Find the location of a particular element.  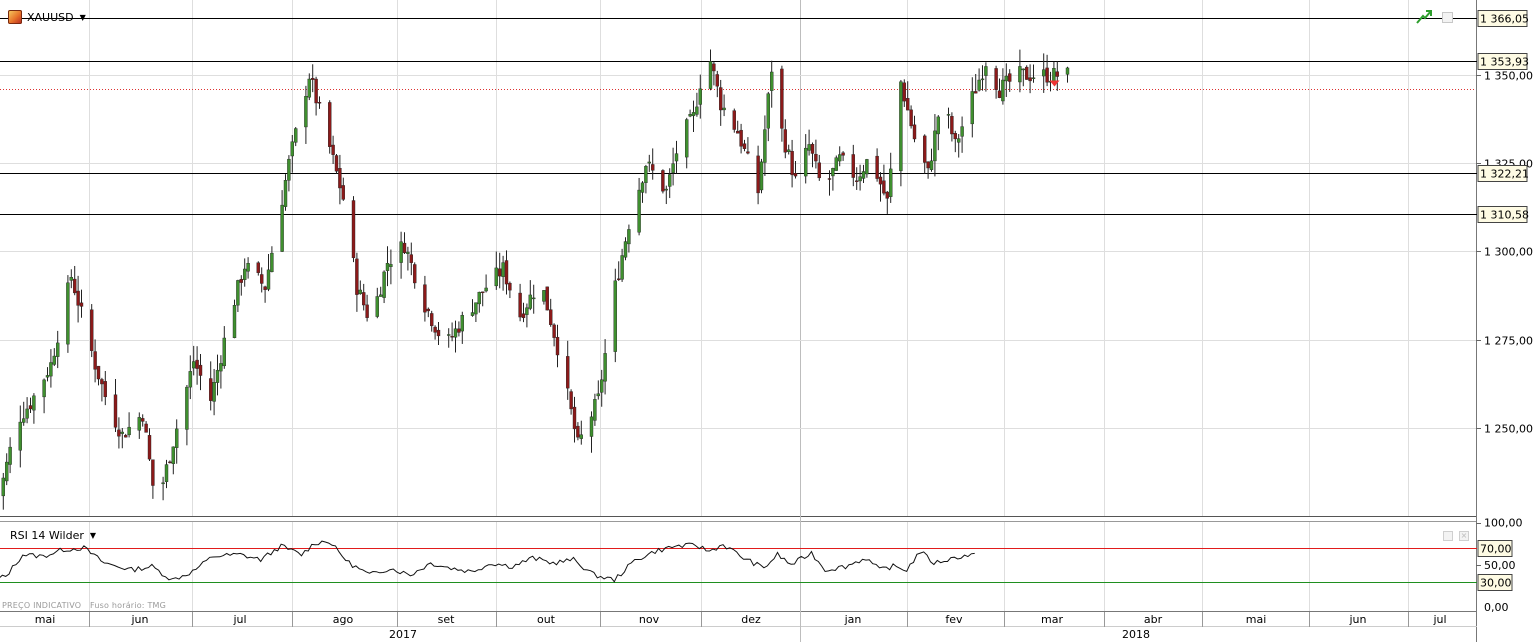

year-label: 2017 is located at coordinates (403, 634).